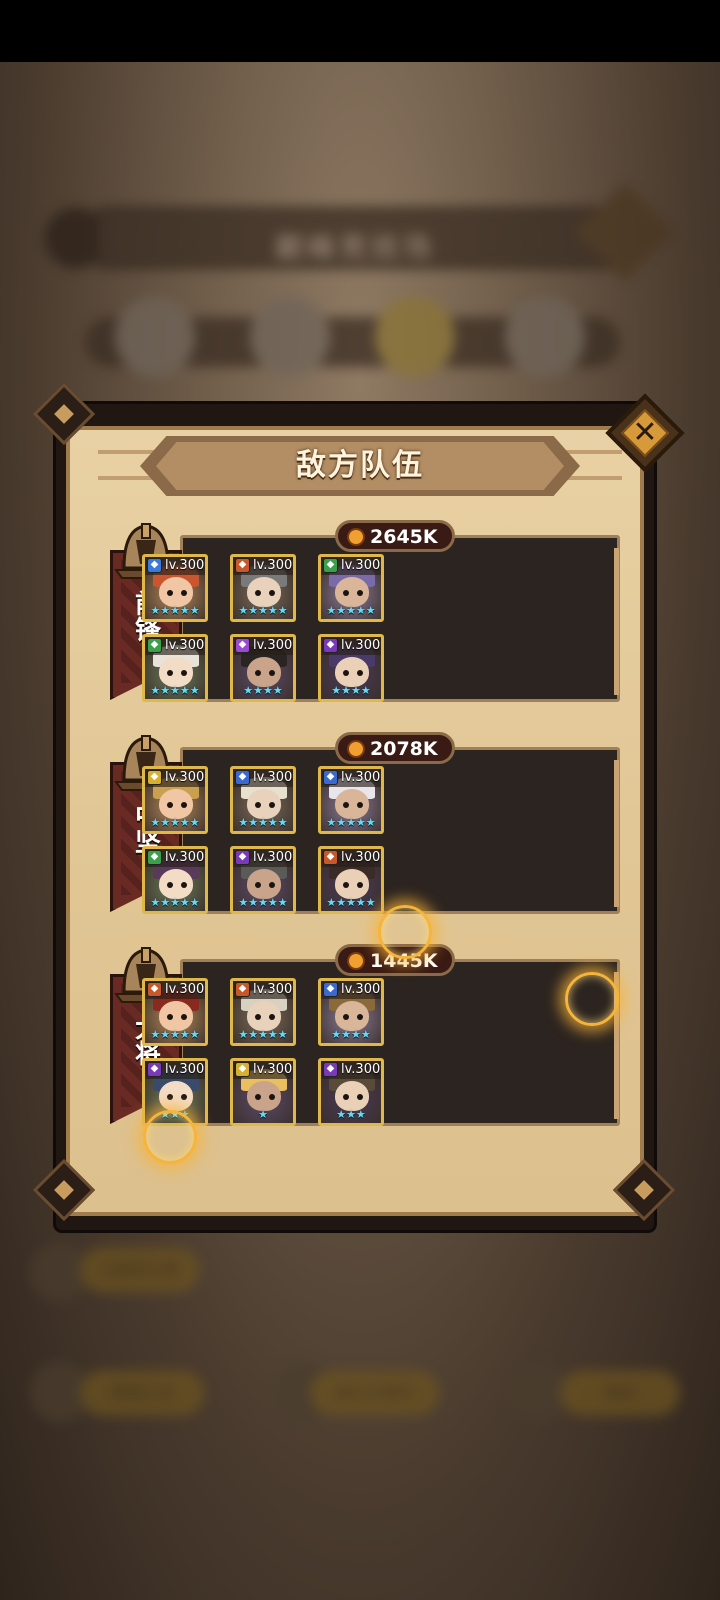 The width and height of the screenshot is (720, 1600). What do you see at coordinates (263, 1114) in the screenshot?
I see `hero-stars: ★` at bounding box center [263, 1114].